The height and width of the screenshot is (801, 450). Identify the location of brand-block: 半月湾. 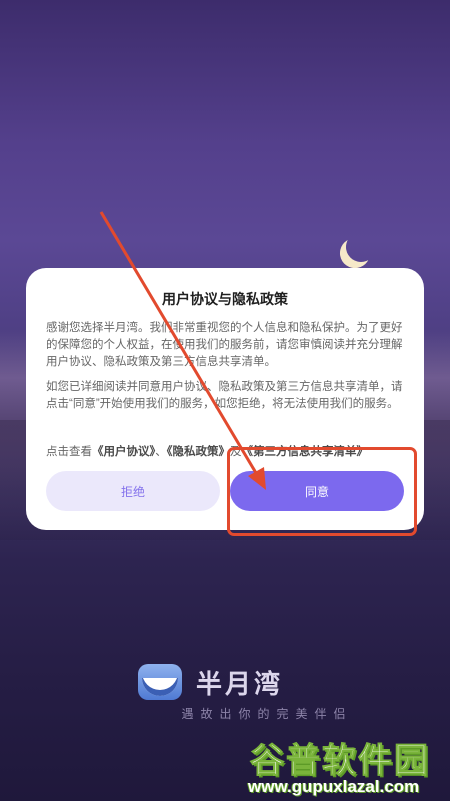
(210, 682).